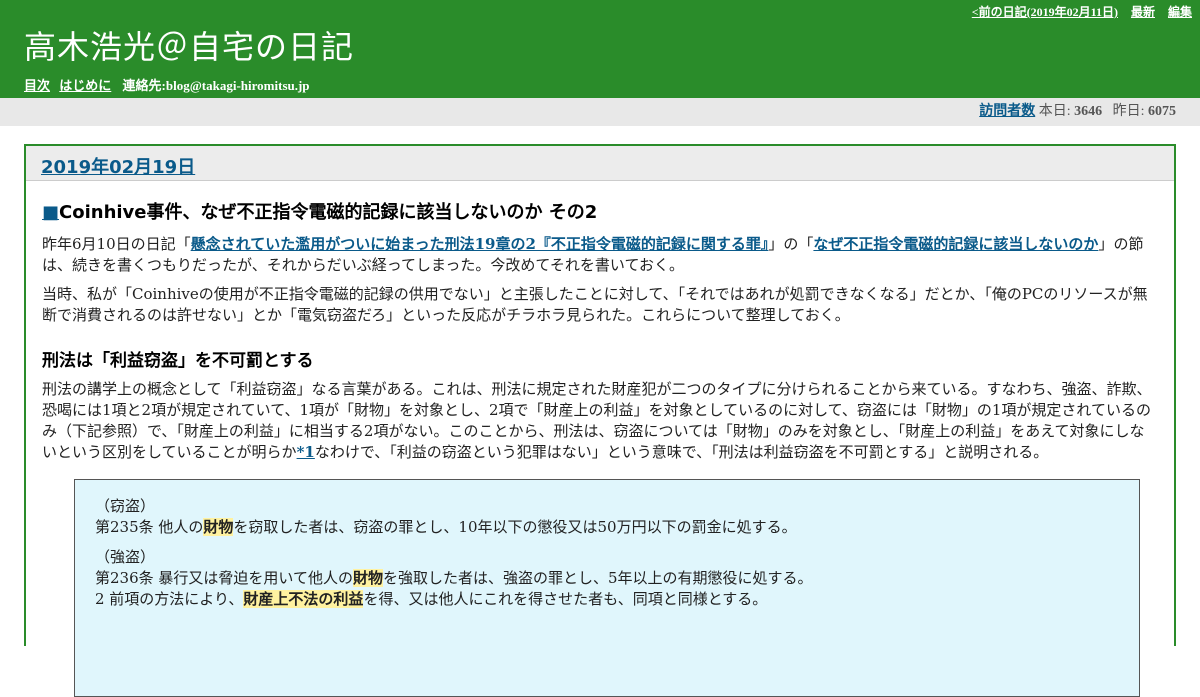  Describe the element at coordinates (178, 361) in the screenshot. I see `subheading: 刑法は「利益窃盗」を不可罰とする` at that location.